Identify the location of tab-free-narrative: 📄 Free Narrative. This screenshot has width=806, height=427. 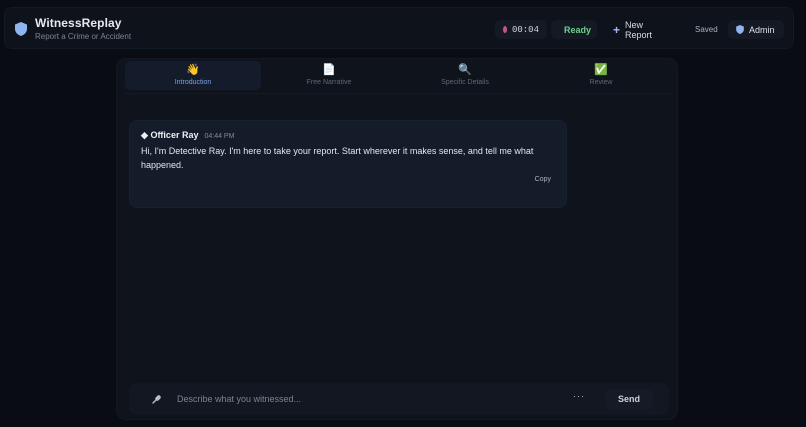
(329, 75).